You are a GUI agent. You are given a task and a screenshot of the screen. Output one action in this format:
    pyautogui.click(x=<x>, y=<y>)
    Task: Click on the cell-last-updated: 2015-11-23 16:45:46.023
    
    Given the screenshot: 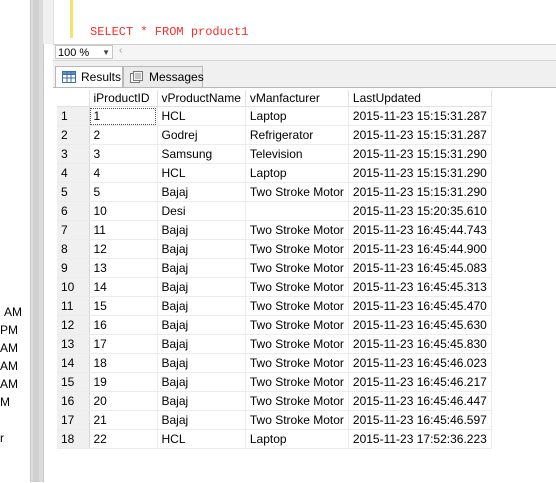 What is the action you would take?
    pyautogui.click(x=420, y=363)
    